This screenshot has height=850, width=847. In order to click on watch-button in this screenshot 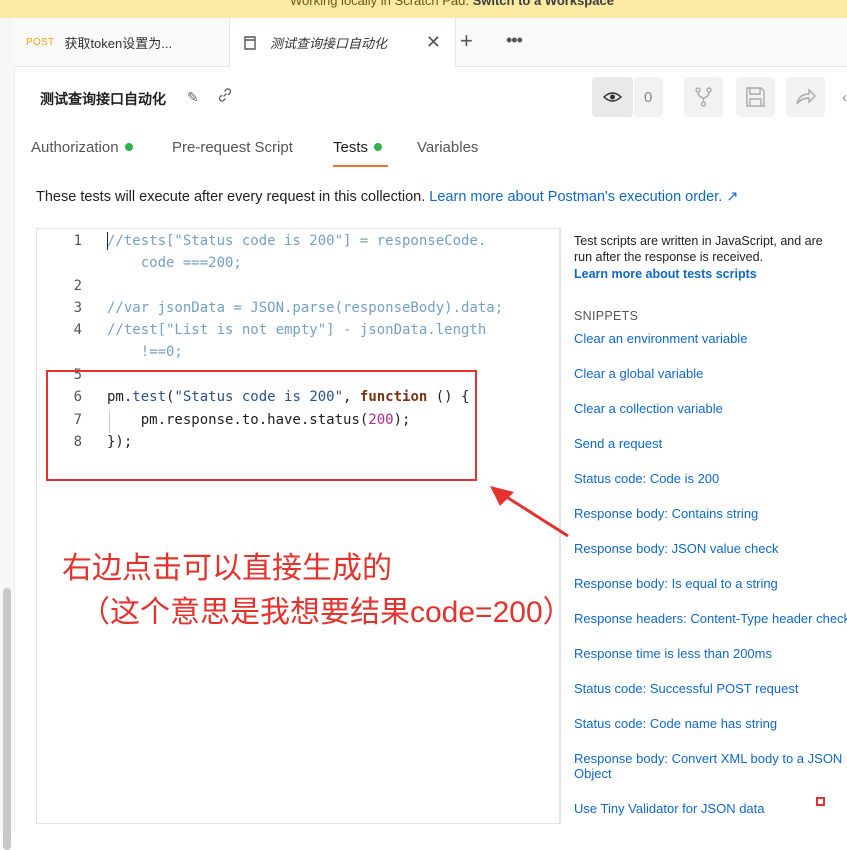, I will do `click(612, 97)`.